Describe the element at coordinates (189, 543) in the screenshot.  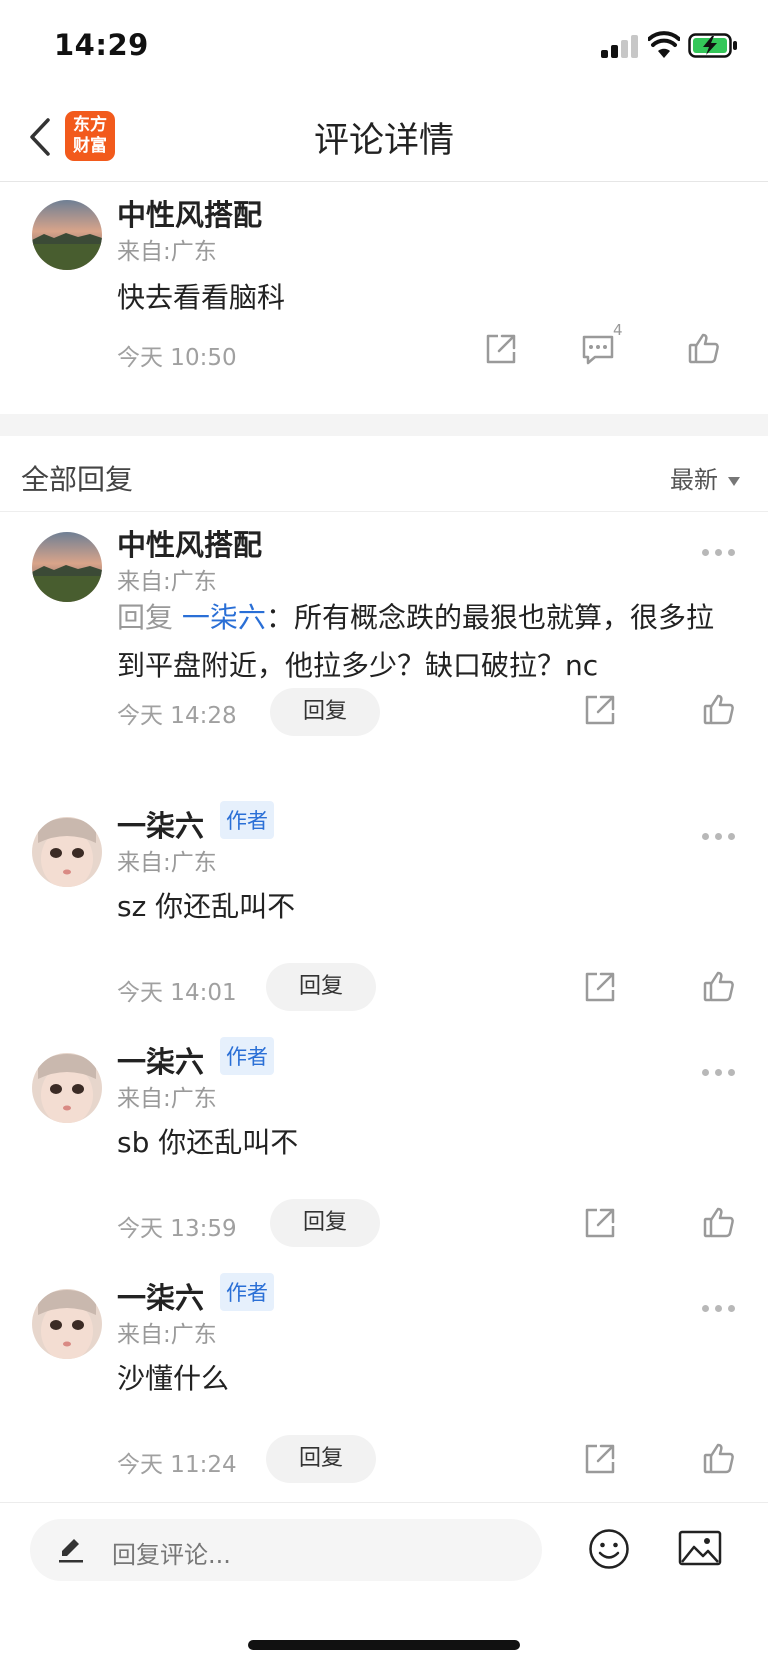
I see `reply-username: 中性风搭配` at that location.